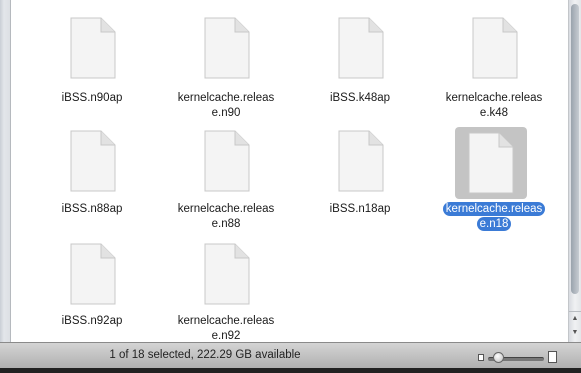  Describe the element at coordinates (518, 358) in the screenshot. I see `icon-size-slider` at that location.